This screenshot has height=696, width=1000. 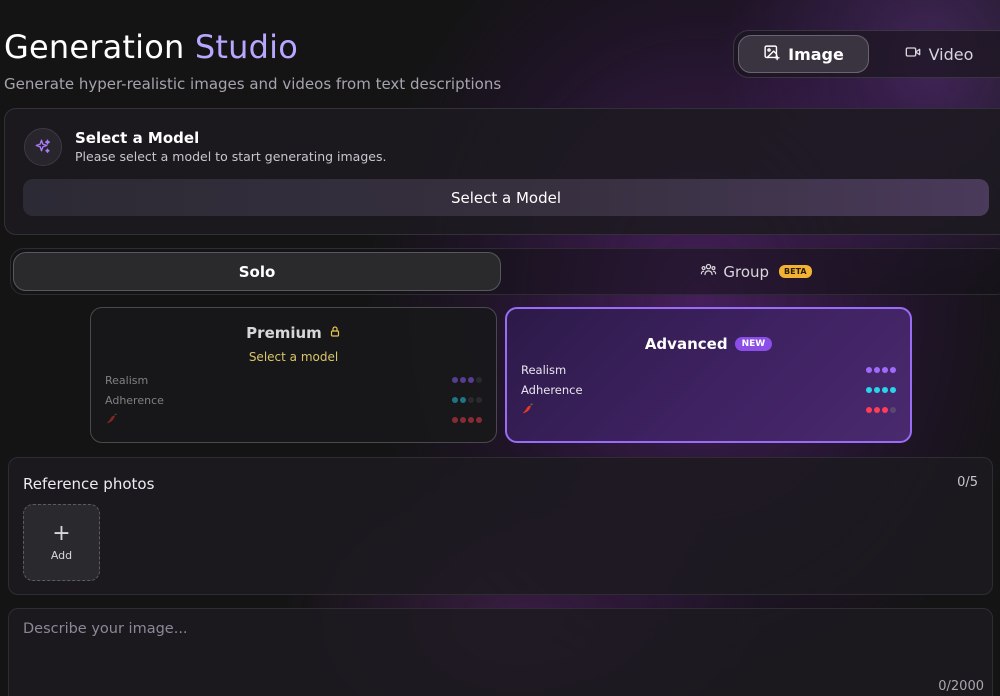 I want to click on solo-tab-label: Solo, so click(x=257, y=271).